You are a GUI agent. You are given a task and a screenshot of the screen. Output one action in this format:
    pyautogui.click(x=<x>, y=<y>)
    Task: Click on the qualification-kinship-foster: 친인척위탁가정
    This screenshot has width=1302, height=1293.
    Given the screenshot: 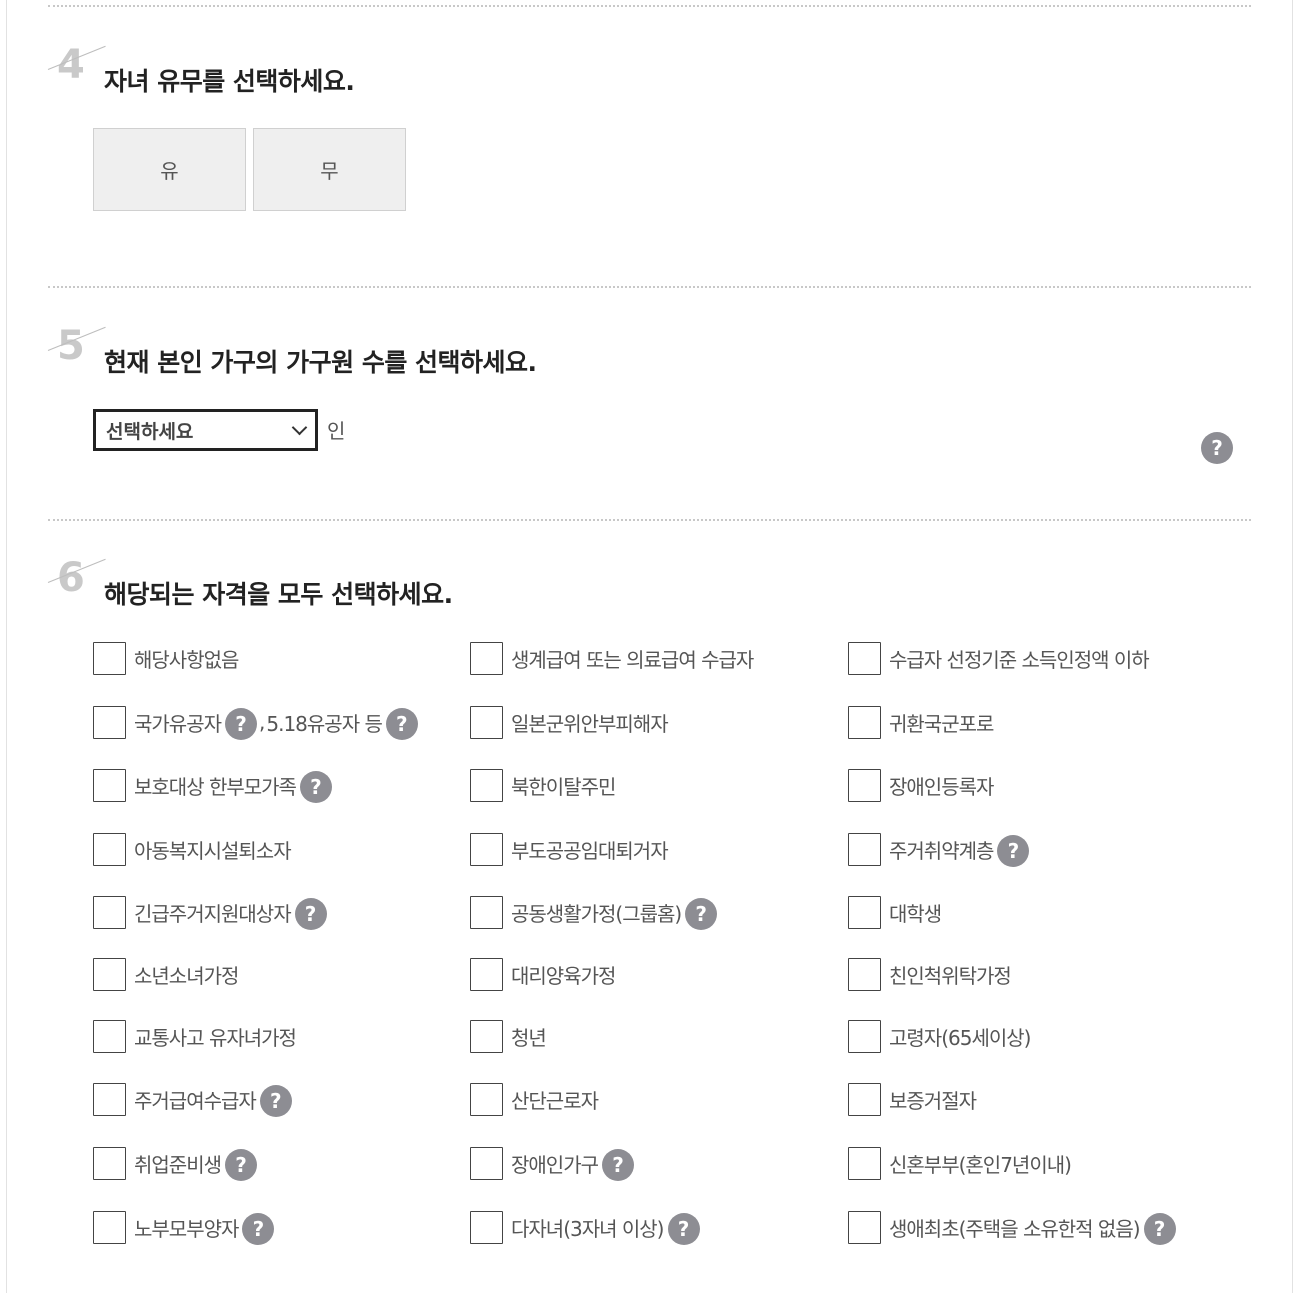 What is the action you would take?
    pyautogui.click(x=930, y=974)
    